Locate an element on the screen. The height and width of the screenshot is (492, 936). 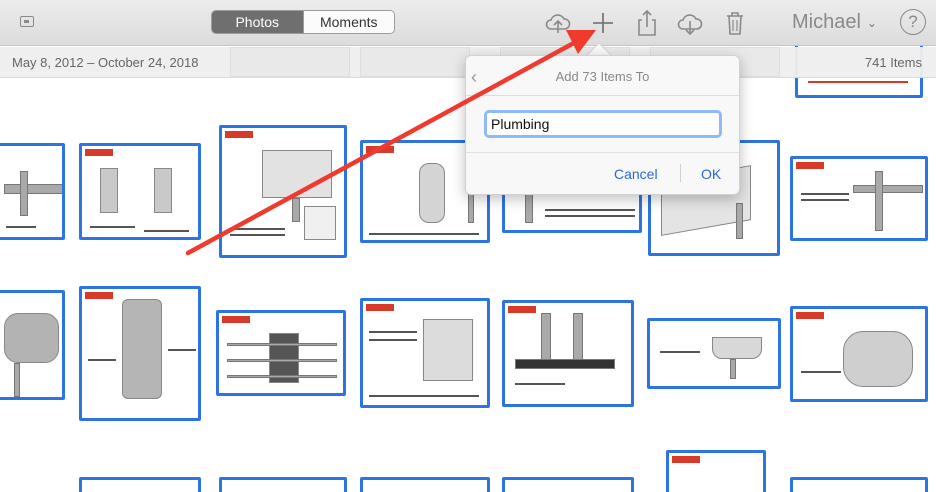
album-name-input is located at coordinates (603, 124).